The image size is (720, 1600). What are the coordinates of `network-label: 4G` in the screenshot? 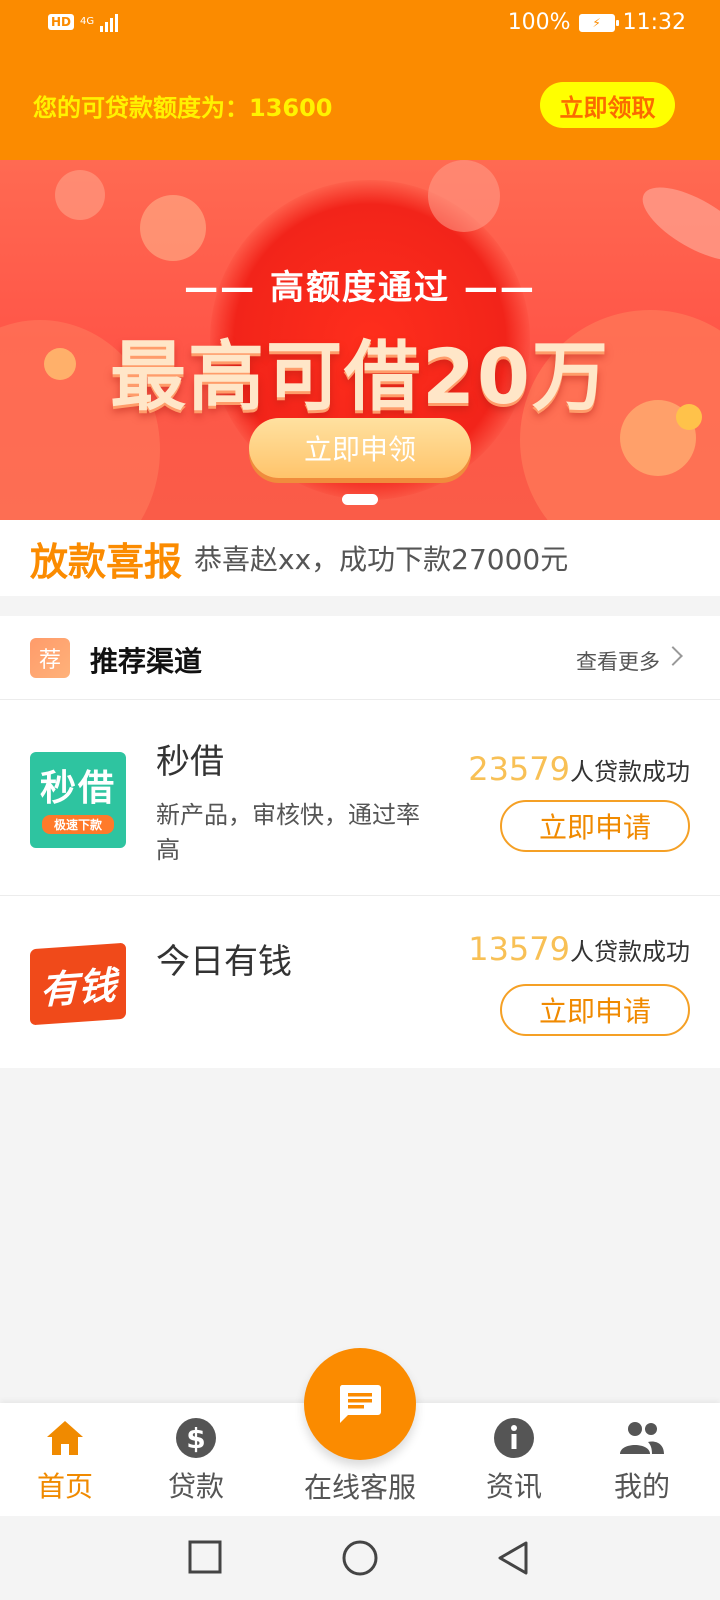 It's located at (87, 22).